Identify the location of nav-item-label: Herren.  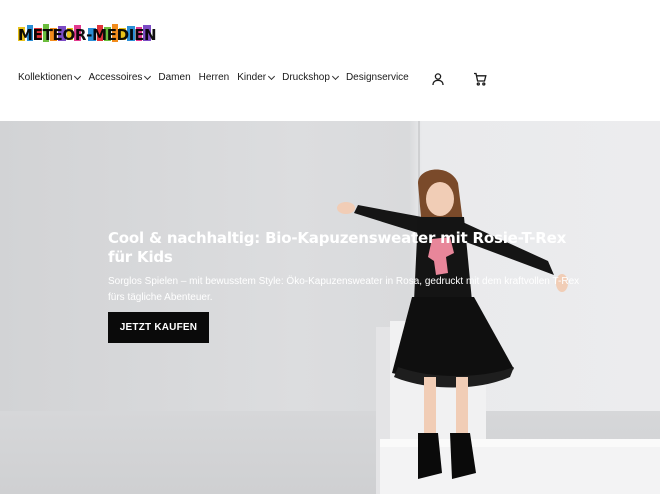
(214, 77).